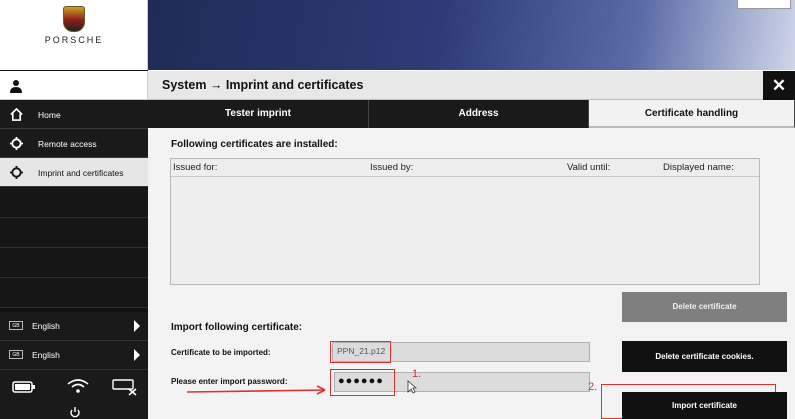 Image resolution: width=795 pixels, height=419 pixels. Describe the element at coordinates (593, 387) in the screenshot. I see `step-2-annotation: 2.` at that location.